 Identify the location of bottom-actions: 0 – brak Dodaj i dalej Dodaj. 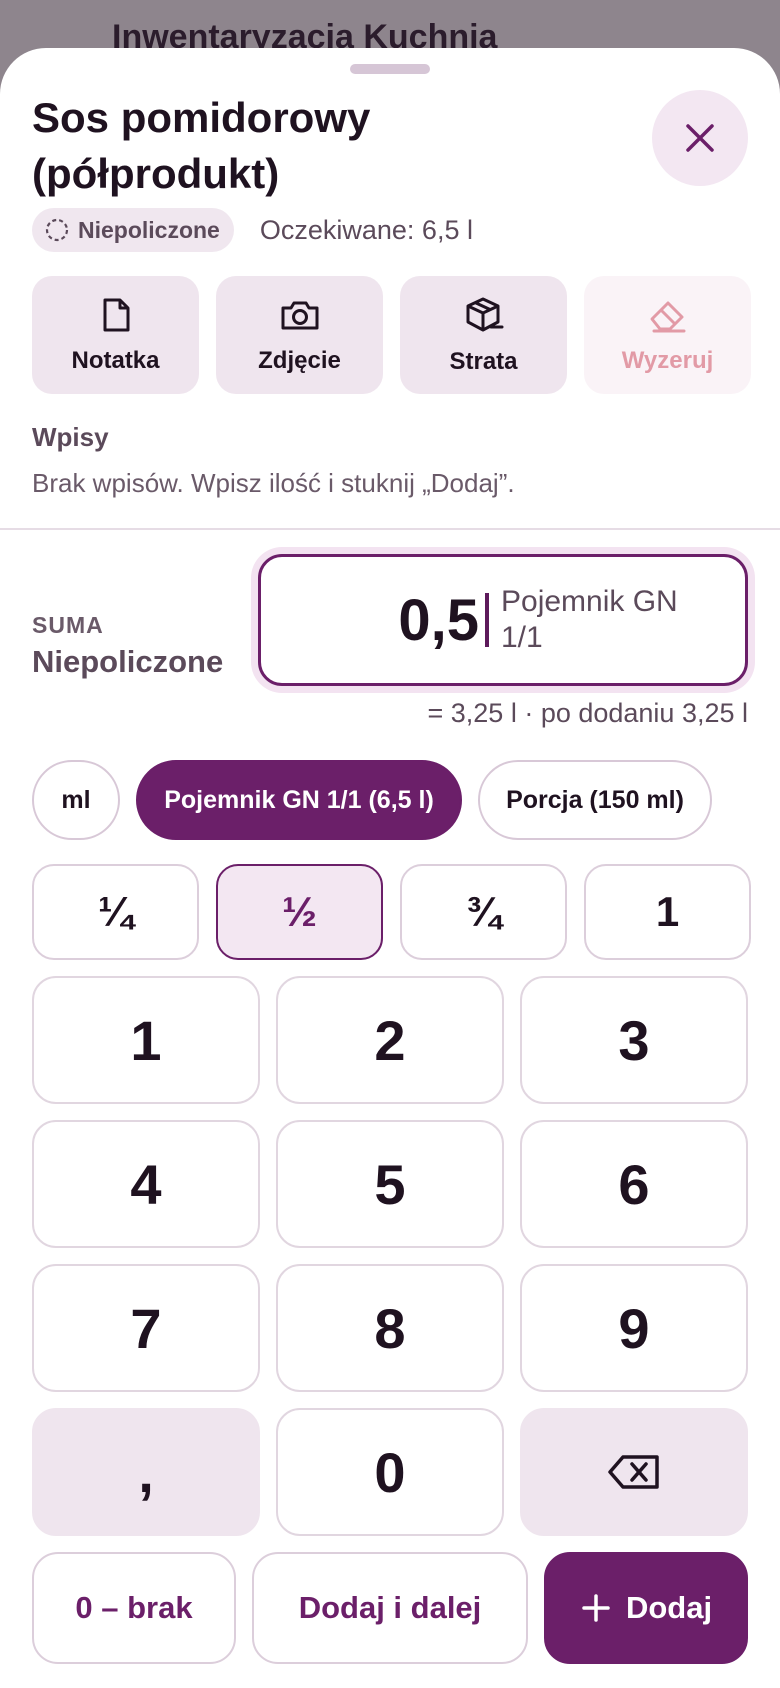
(390, 1608).